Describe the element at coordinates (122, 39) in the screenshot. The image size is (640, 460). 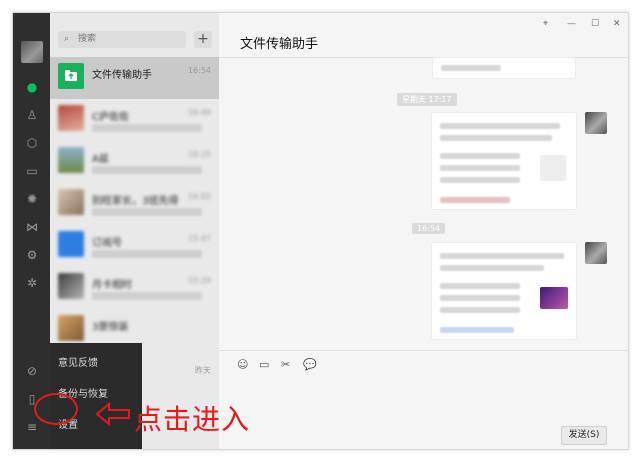
I see `search-input: ⌕ 搜索` at that location.